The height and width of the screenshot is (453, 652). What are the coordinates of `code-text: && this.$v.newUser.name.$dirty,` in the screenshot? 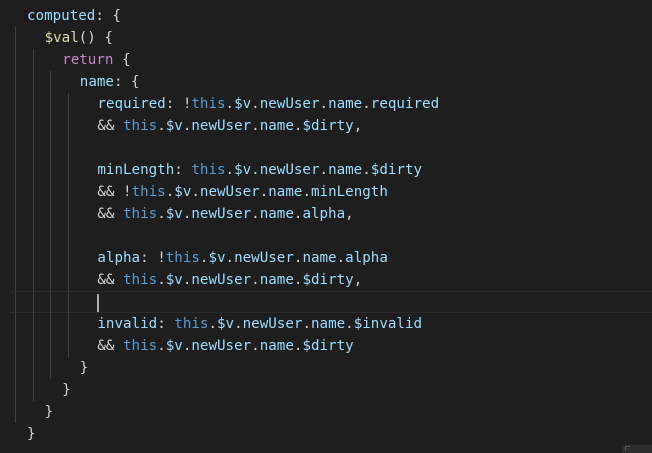 It's located at (229, 126).